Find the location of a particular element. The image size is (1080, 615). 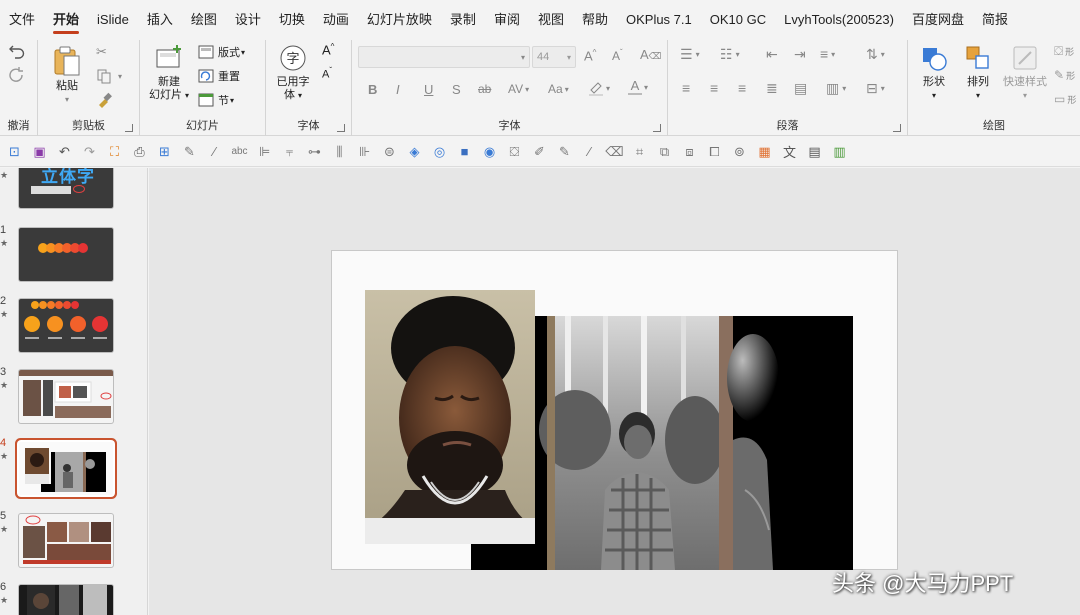

slide-thumbnail-pane: ★ 立体字 1 ★ 2 ★ 3 ★ 4 ★ 5 ★ 6 ★ is located at coordinates (74, 391).